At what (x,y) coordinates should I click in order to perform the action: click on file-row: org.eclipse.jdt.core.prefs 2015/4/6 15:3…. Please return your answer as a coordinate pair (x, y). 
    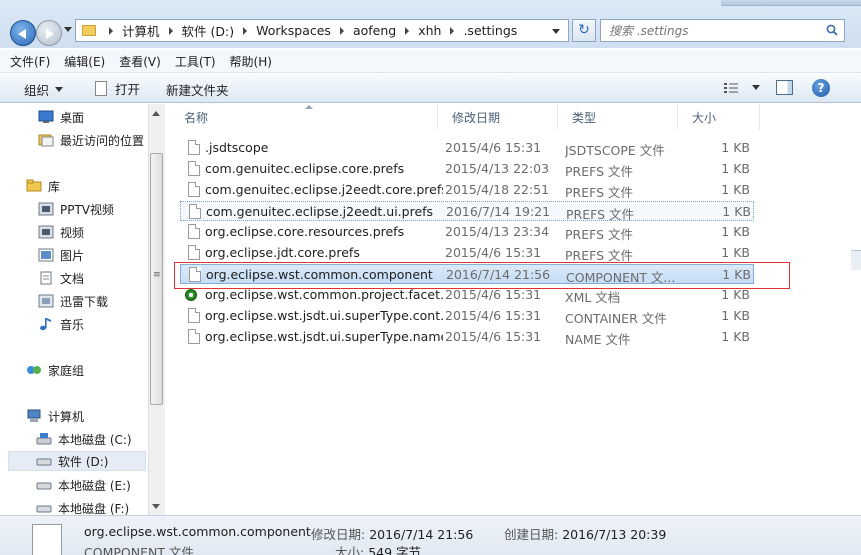
    Looking at the image, I should click on (467, 253).